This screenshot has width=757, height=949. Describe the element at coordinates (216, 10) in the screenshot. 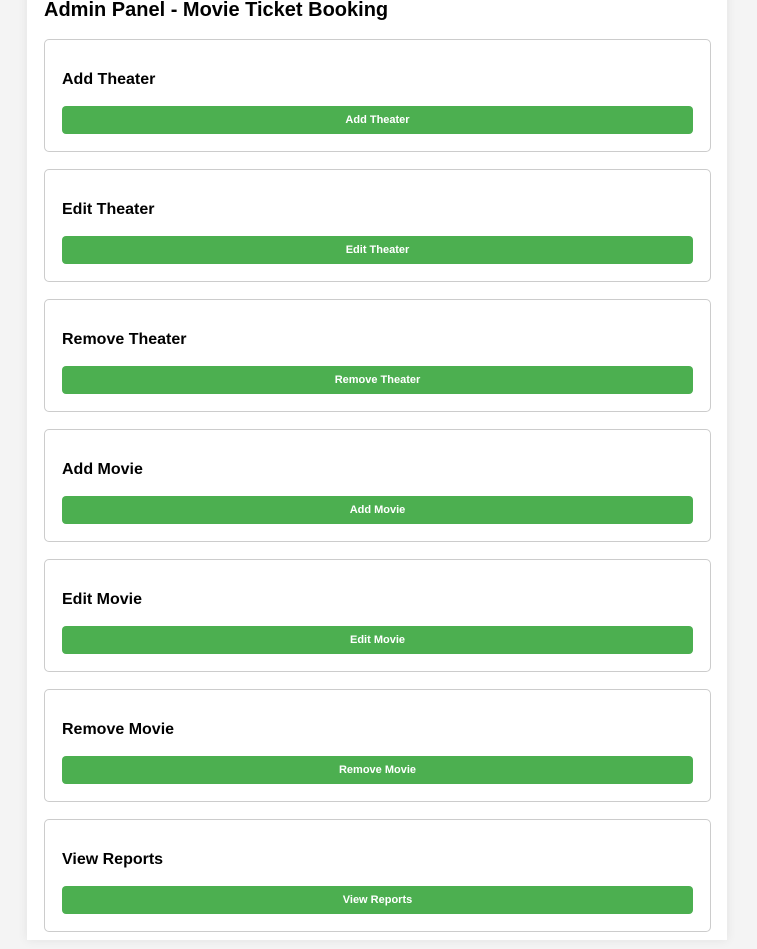

I see `page-title: Admin Panel - Movie Ticket Booking` at that location.